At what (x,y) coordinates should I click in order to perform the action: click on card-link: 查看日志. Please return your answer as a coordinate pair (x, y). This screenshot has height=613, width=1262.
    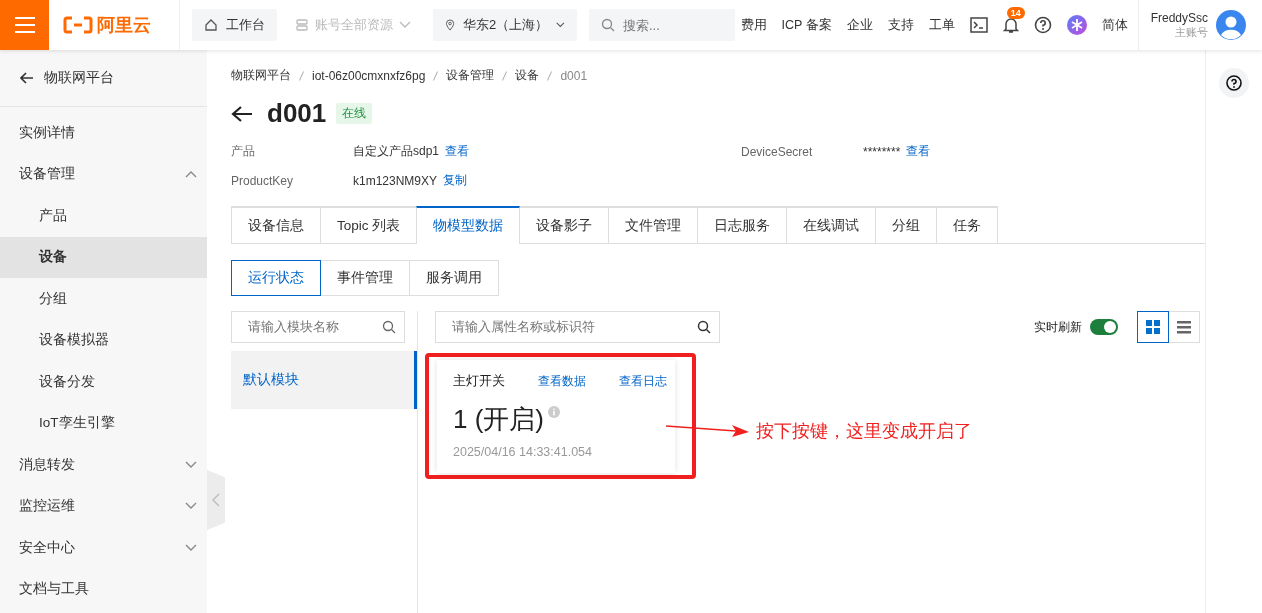
    Looking at the image, I should click on (643, 381).